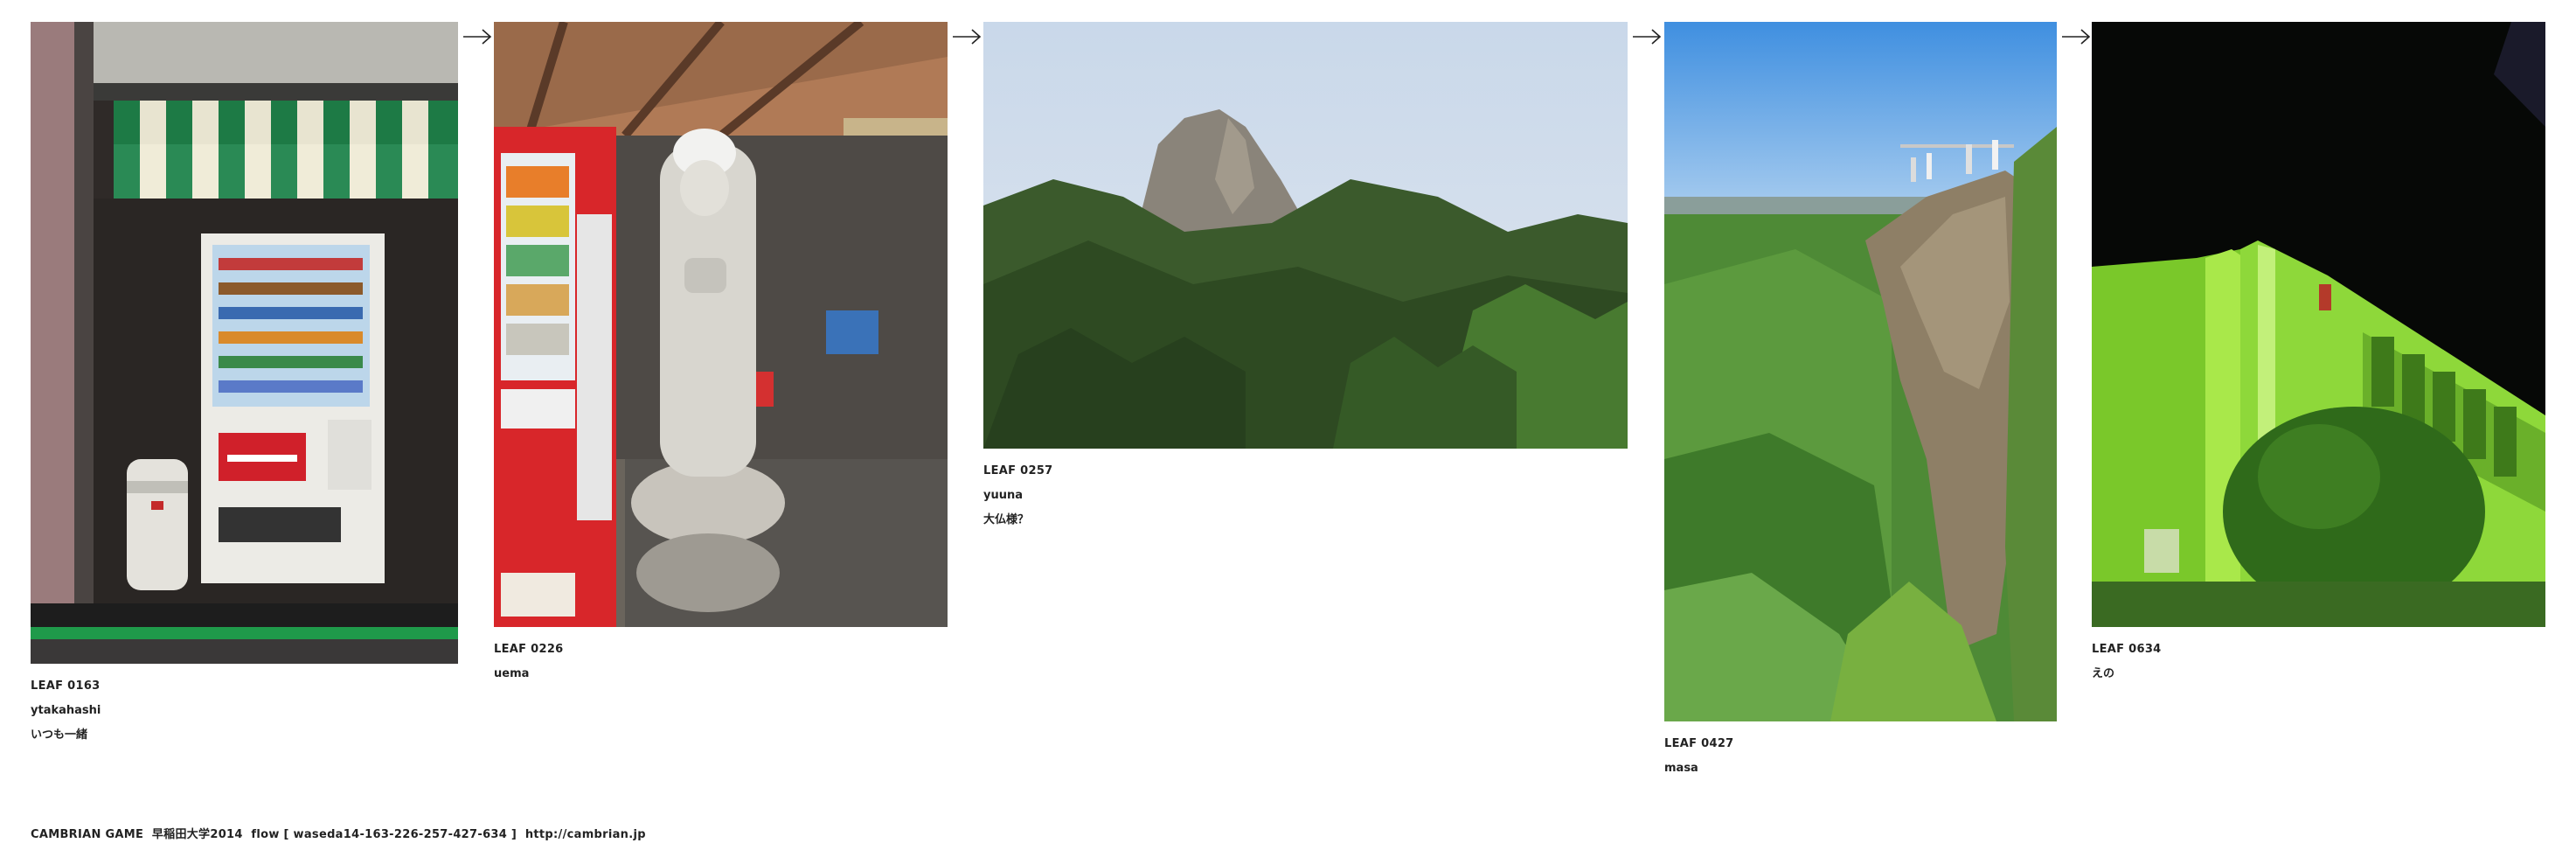 This screenshot has height=857, width=2576. What do you see at coordinates (1018, 470) in the screenshot?
I see `leaf-id: LEAF 0257` at bounding box center [1018, 470].